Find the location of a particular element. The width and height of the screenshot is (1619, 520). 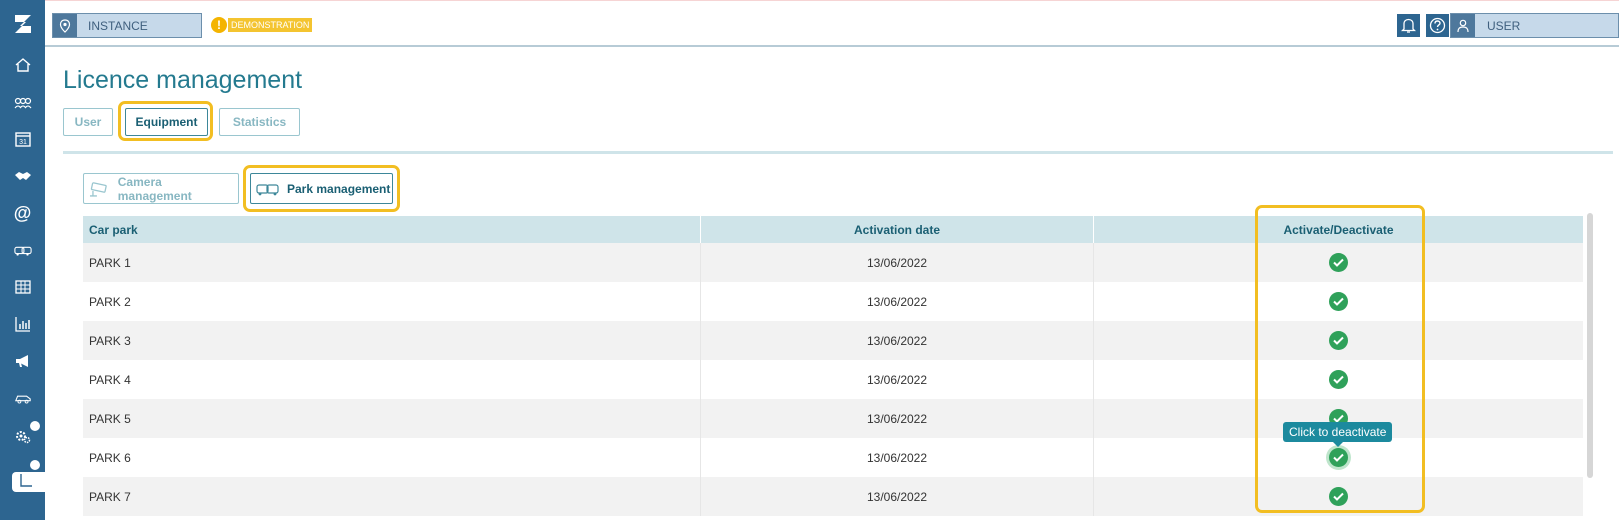

park-name: PARK 4 is located at coordinates (392, 379).